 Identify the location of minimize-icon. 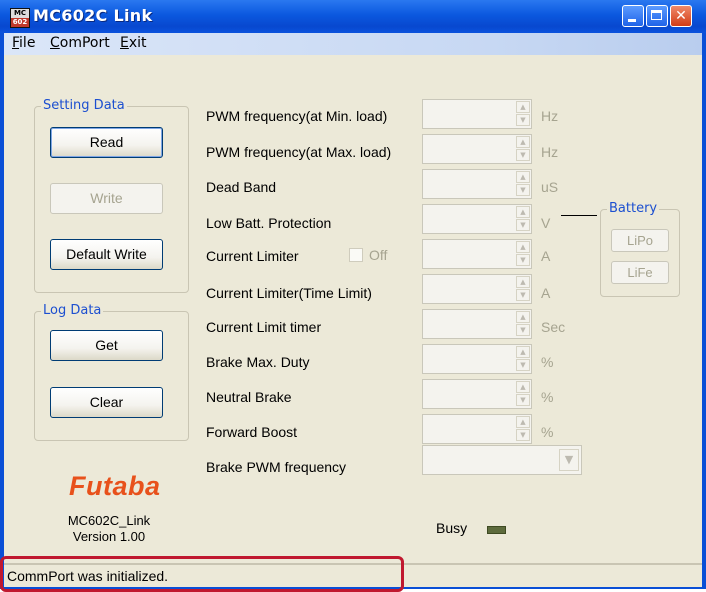
(632, 20).